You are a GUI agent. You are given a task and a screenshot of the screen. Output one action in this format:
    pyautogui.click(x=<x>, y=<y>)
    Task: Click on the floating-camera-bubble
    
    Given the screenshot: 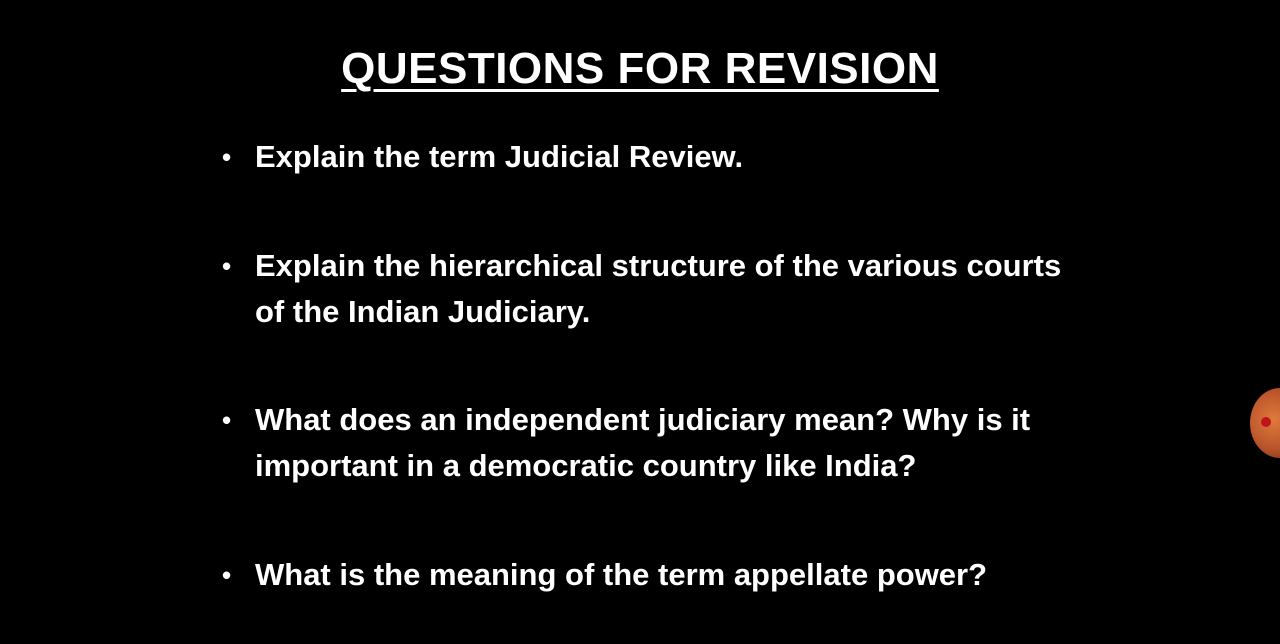 What is the action you would take?
    pyautogui.click(x=1265, y=423)
    